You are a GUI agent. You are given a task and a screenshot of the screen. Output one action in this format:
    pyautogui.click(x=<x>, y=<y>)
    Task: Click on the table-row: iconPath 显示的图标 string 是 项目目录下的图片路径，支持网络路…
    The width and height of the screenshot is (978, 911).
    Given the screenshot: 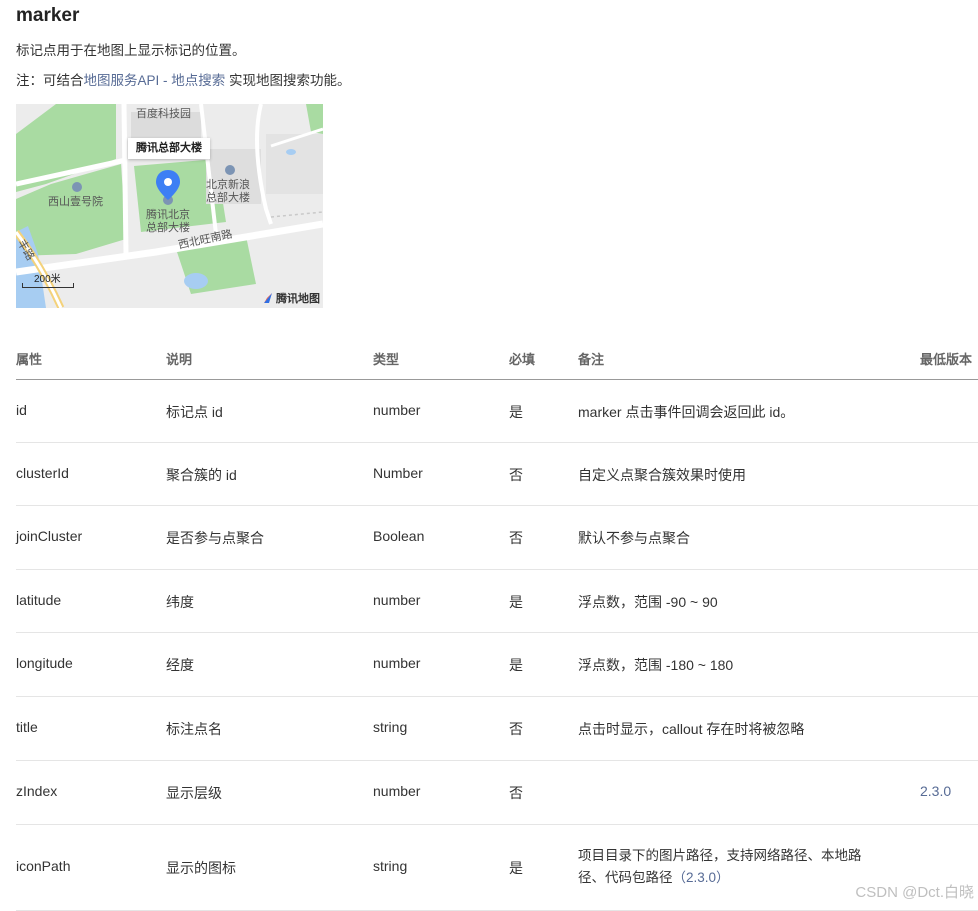 What is the action you would take?
    pyautogui.click(x=497, y=868)
    